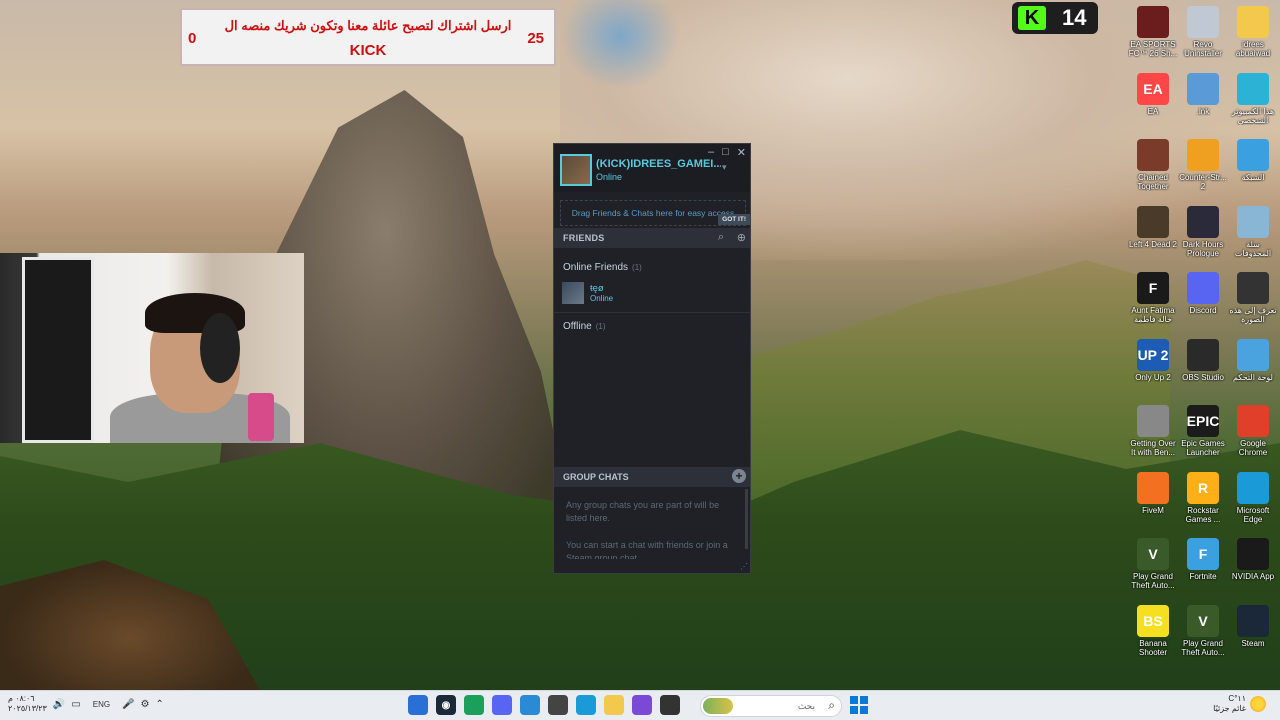  What do you see at coordinates (530, 705) in the screenshot?
I see `outlook-app-icon` at bounding box center [530, 705].